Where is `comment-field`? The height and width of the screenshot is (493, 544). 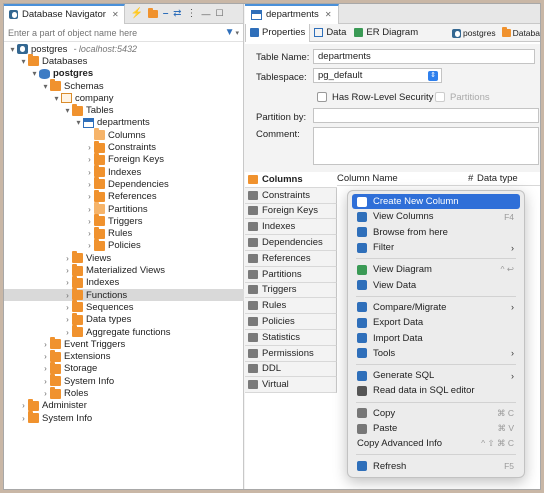
comment-field is located at coordinates (426, 146).